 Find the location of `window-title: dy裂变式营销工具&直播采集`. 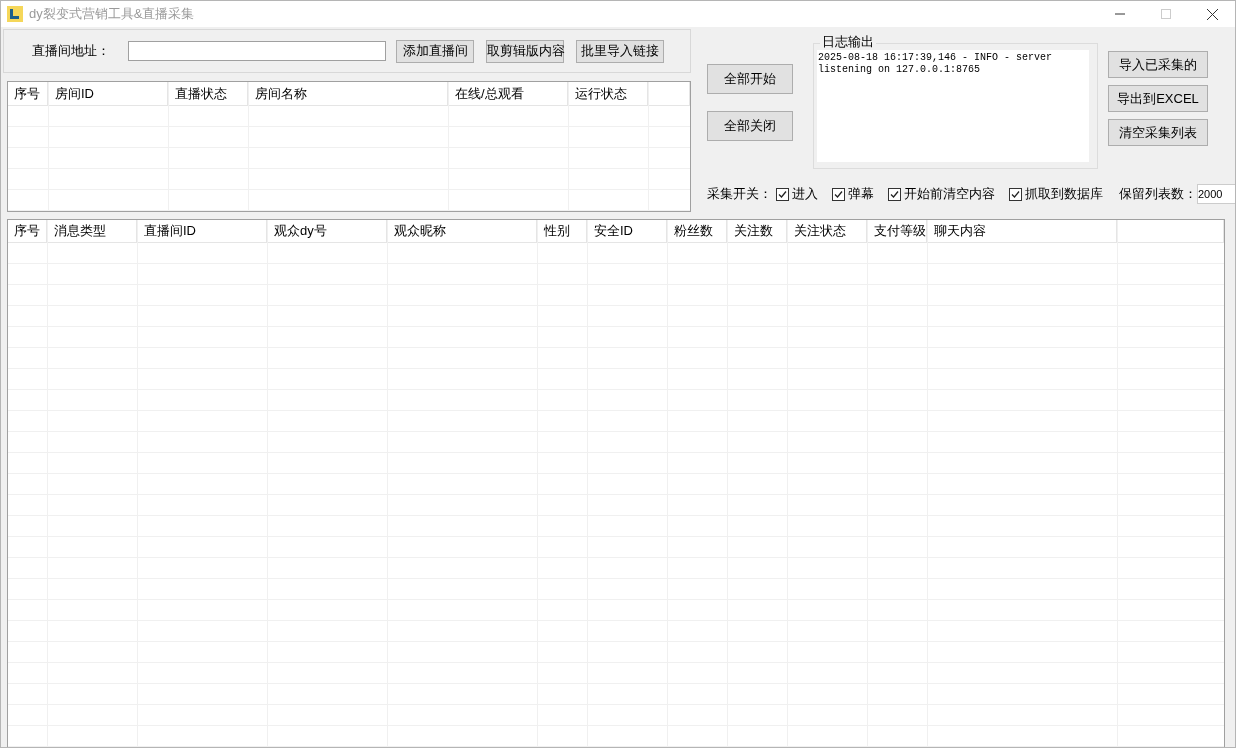

window-title: dy裂变式营销工具&直播采集 is located at coordinates (112, 14).